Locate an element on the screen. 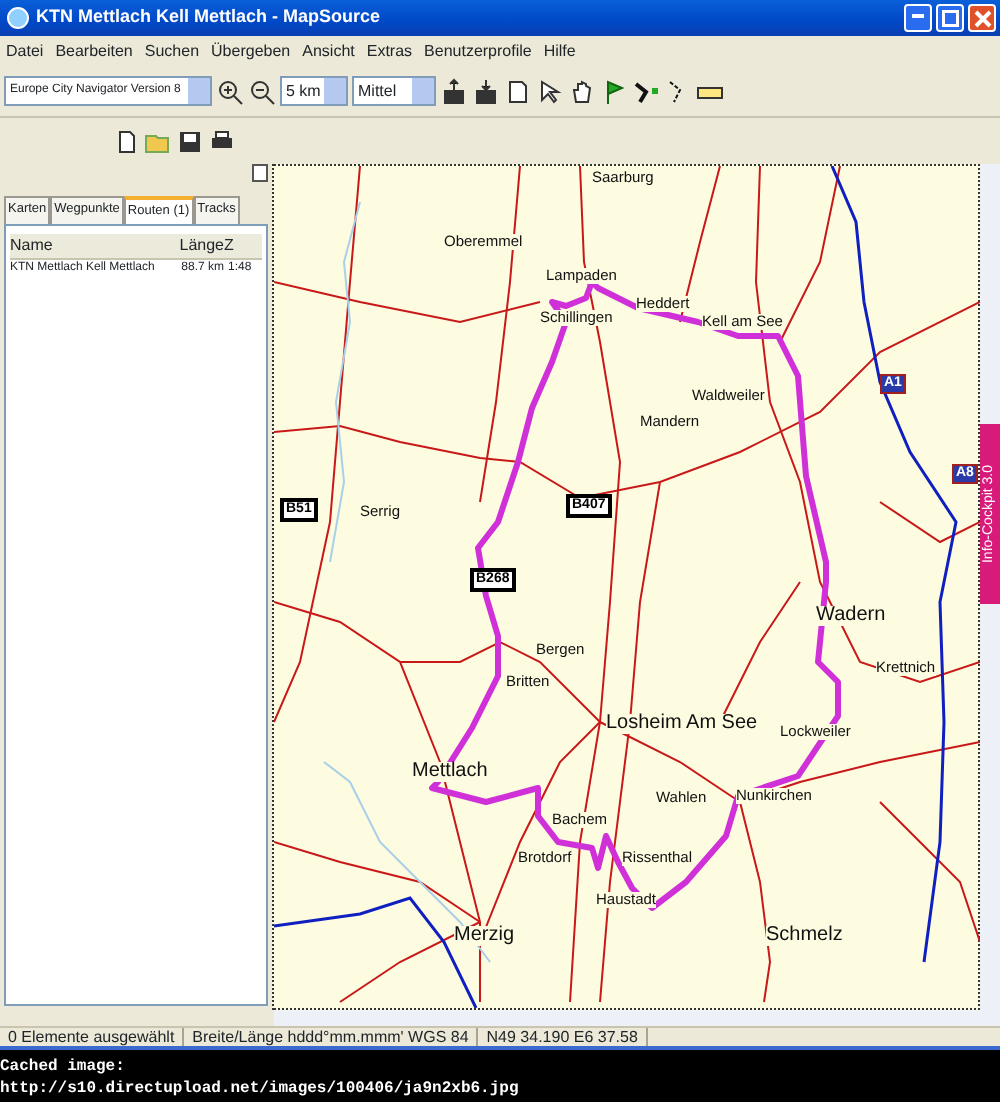 This screenshot has height=1102, width=1000. caption-label: Cached image: is located at coordinates (63, 1067).